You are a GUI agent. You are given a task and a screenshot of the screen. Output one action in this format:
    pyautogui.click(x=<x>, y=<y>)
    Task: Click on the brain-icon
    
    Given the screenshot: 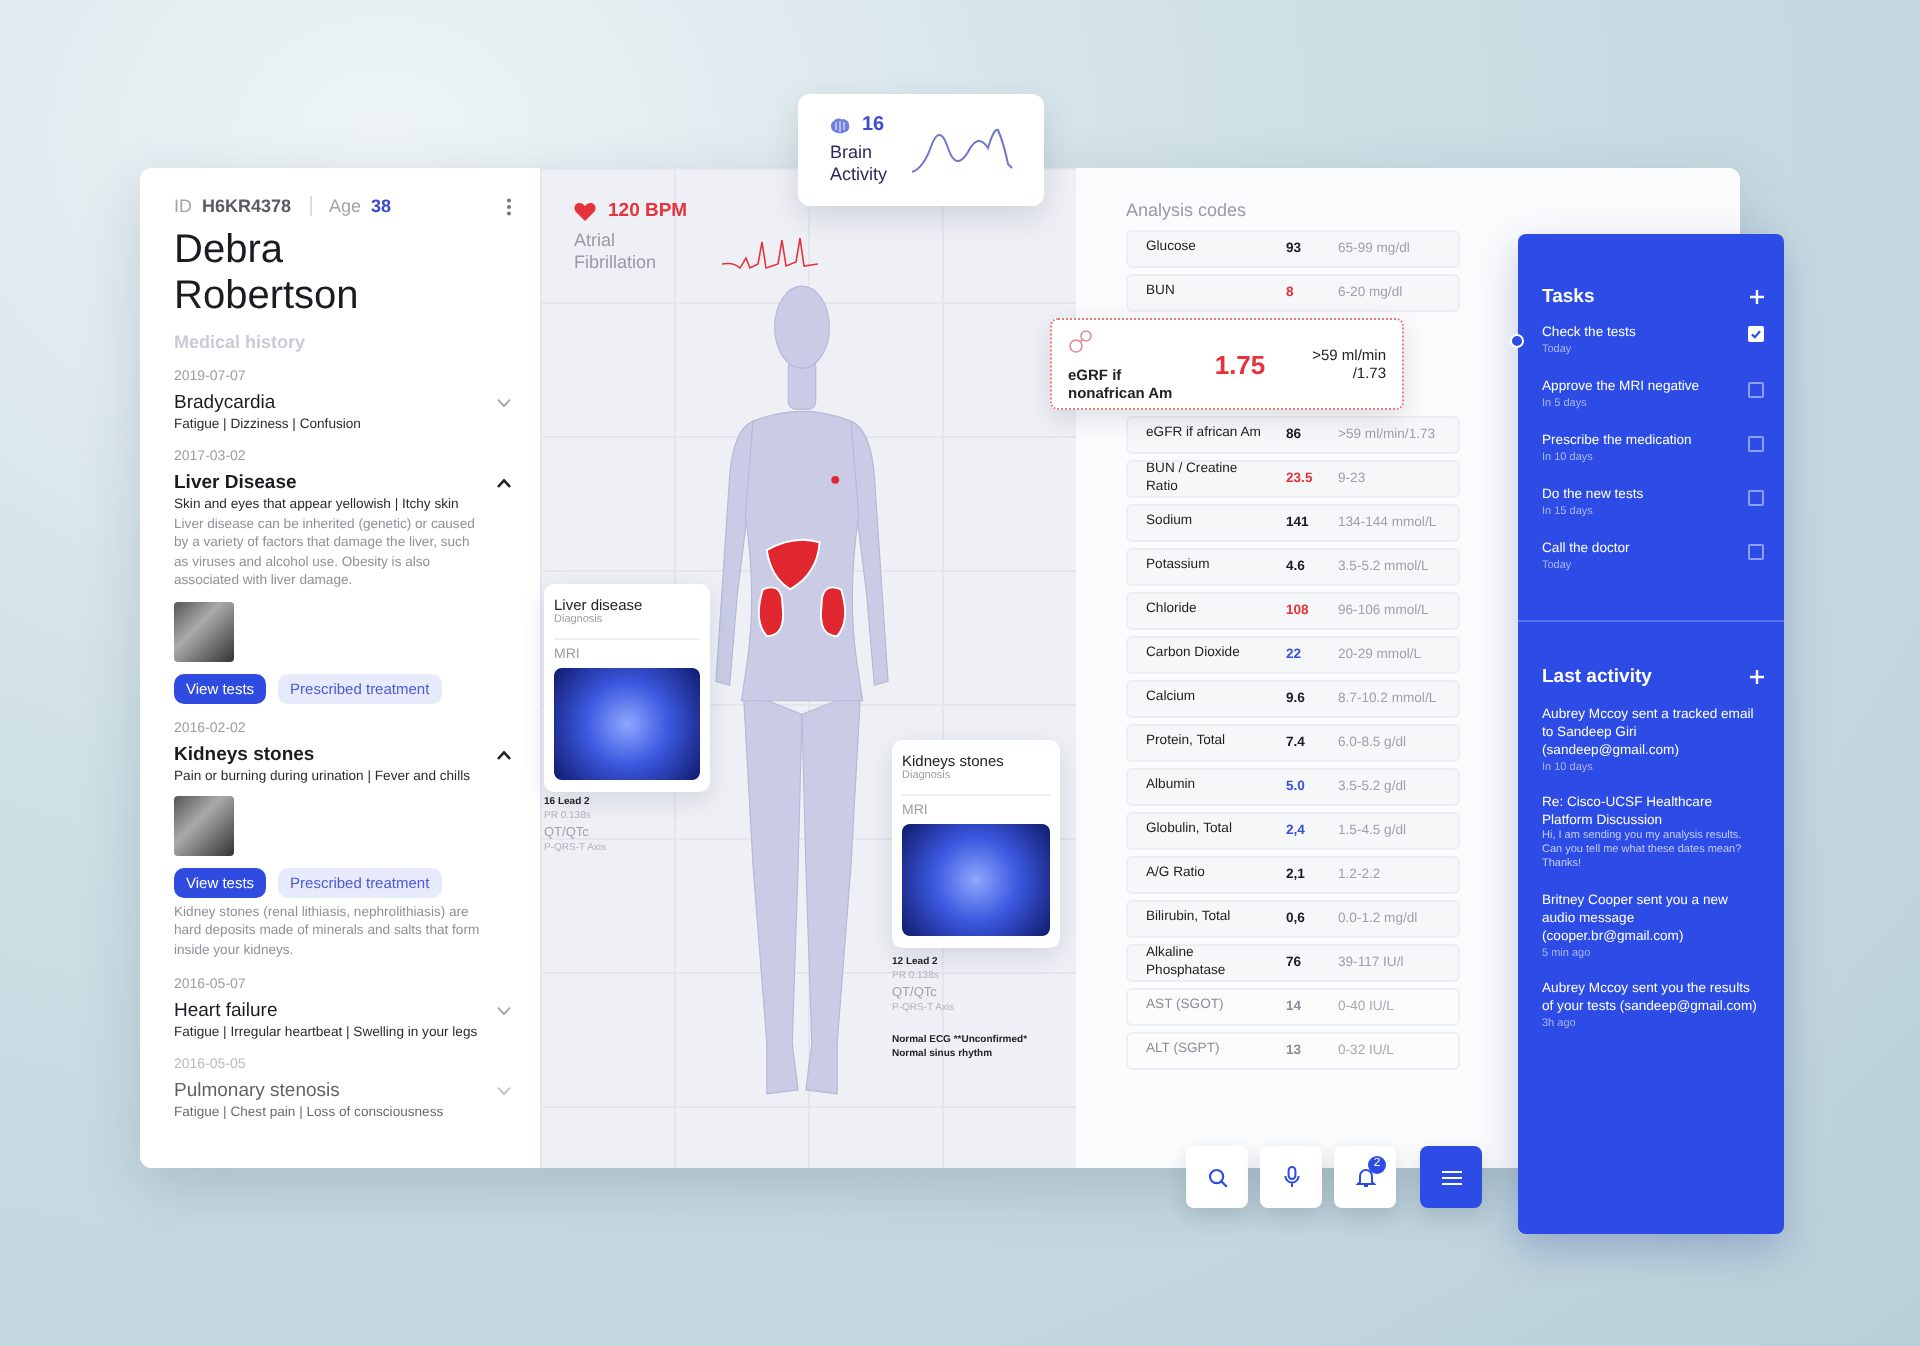 What is the action you would take?
    pyautogui.click(x=840, y=125)
    